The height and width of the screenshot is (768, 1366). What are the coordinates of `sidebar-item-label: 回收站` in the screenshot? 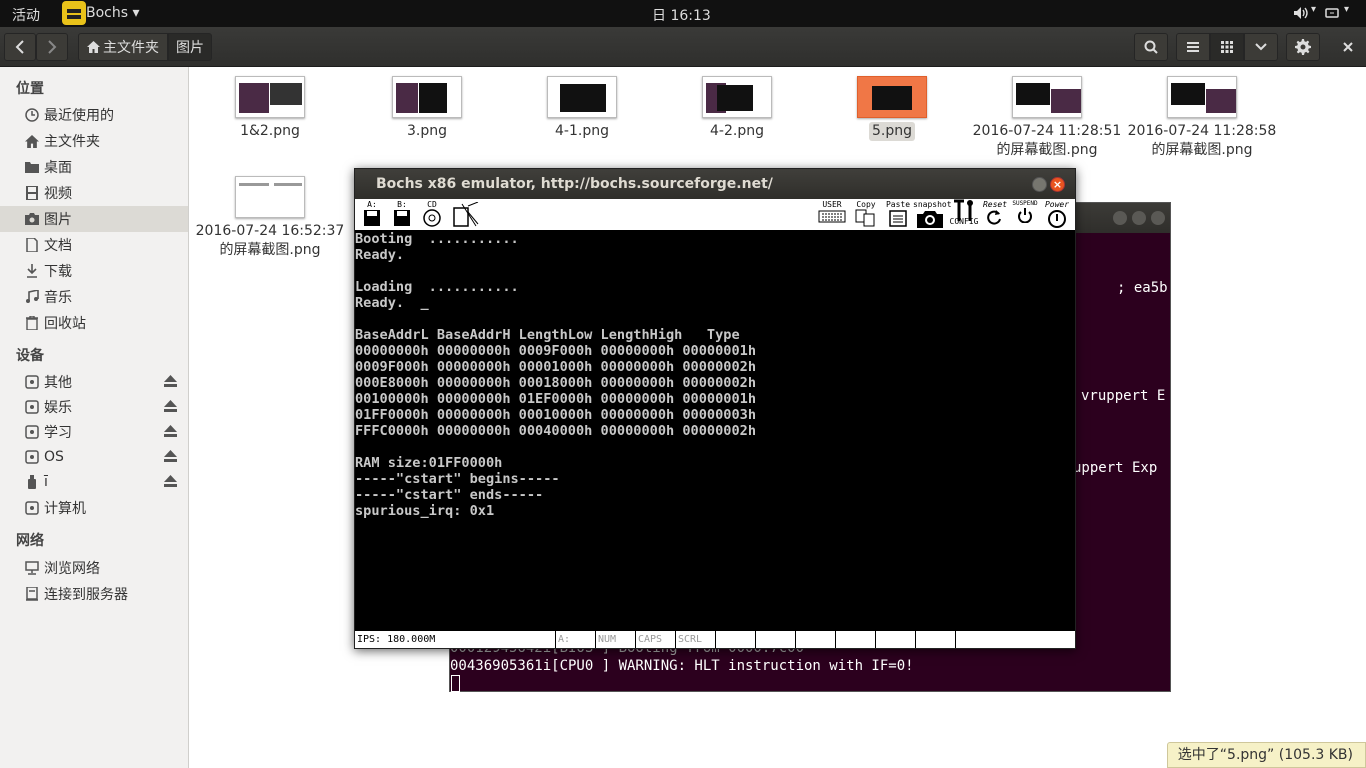 It's located at (65, 324).